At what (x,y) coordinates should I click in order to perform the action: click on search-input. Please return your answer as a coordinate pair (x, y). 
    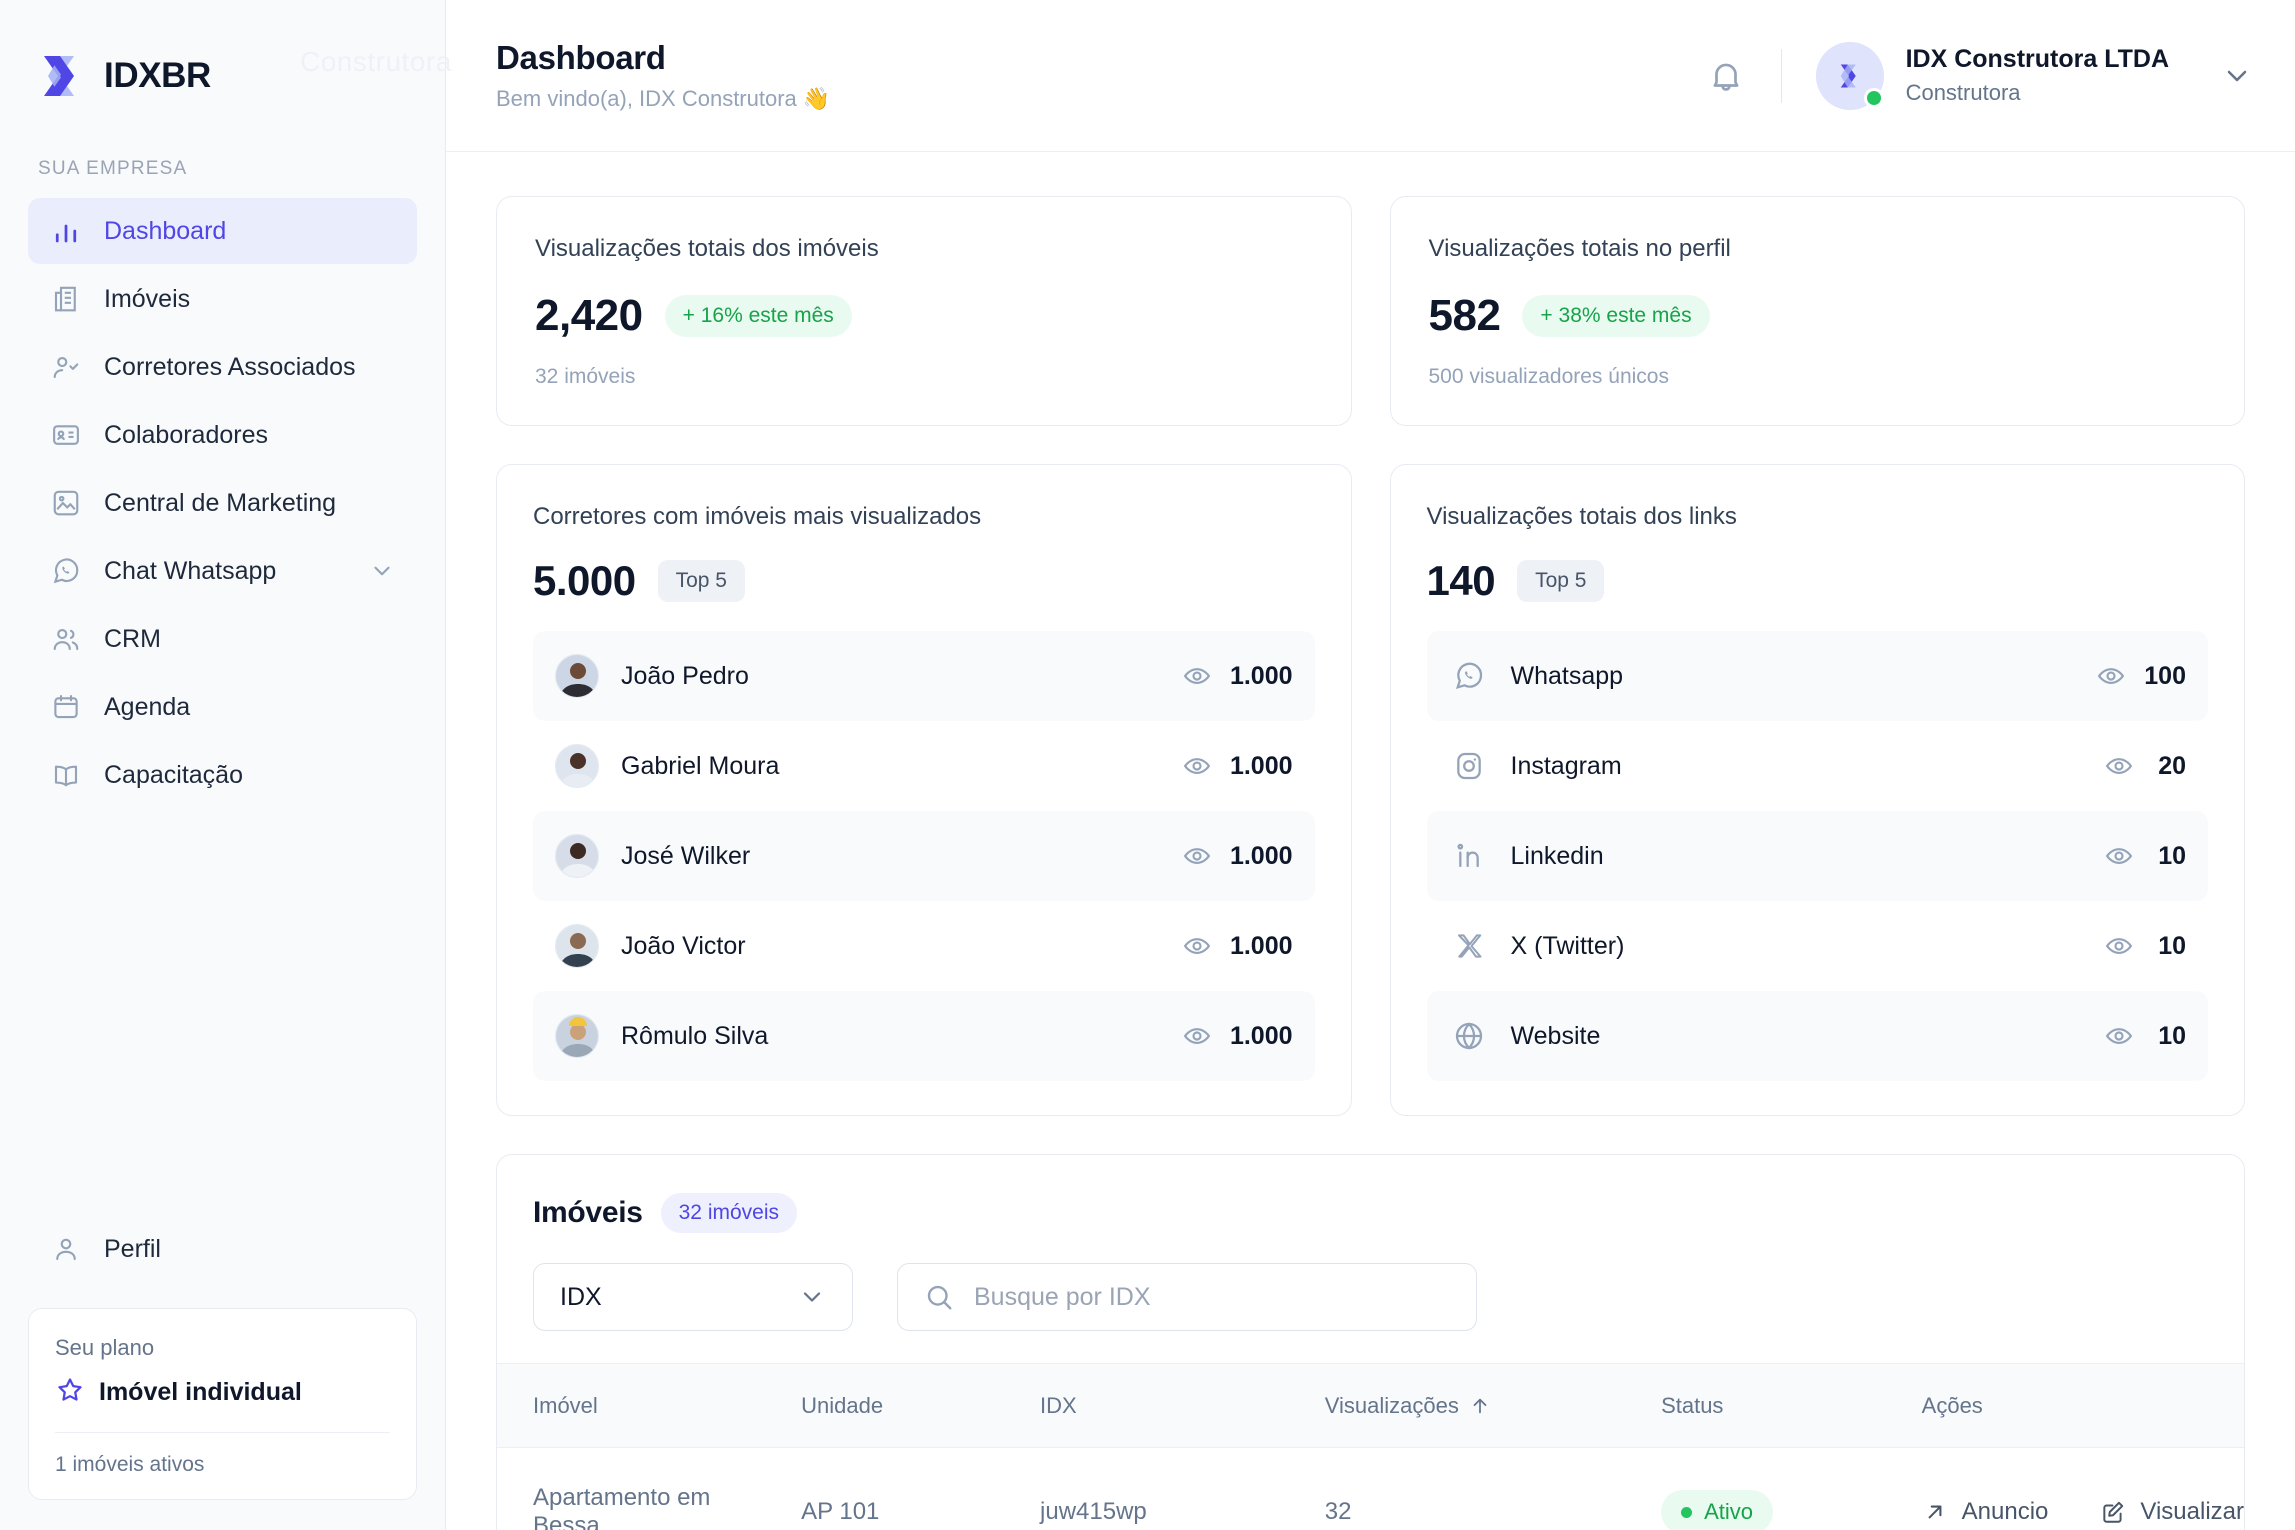
    Looking at the image, I should click on (1212, 1297).